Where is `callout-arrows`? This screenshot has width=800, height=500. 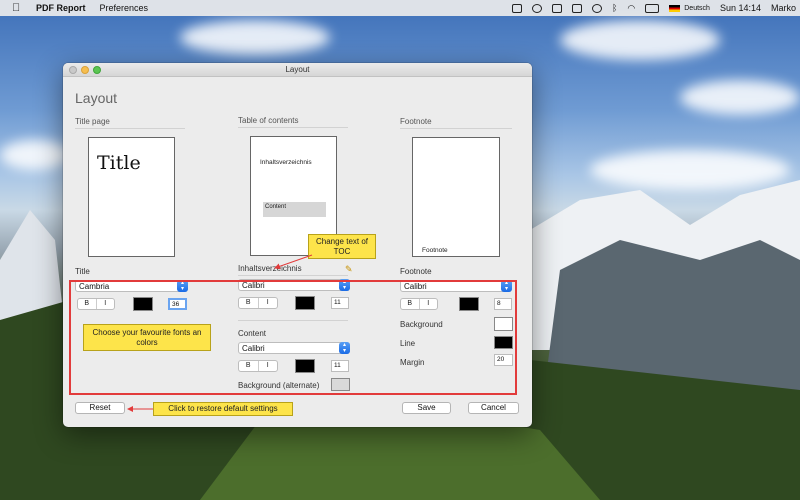
callout-arrows is located at coordinates (220, 333).